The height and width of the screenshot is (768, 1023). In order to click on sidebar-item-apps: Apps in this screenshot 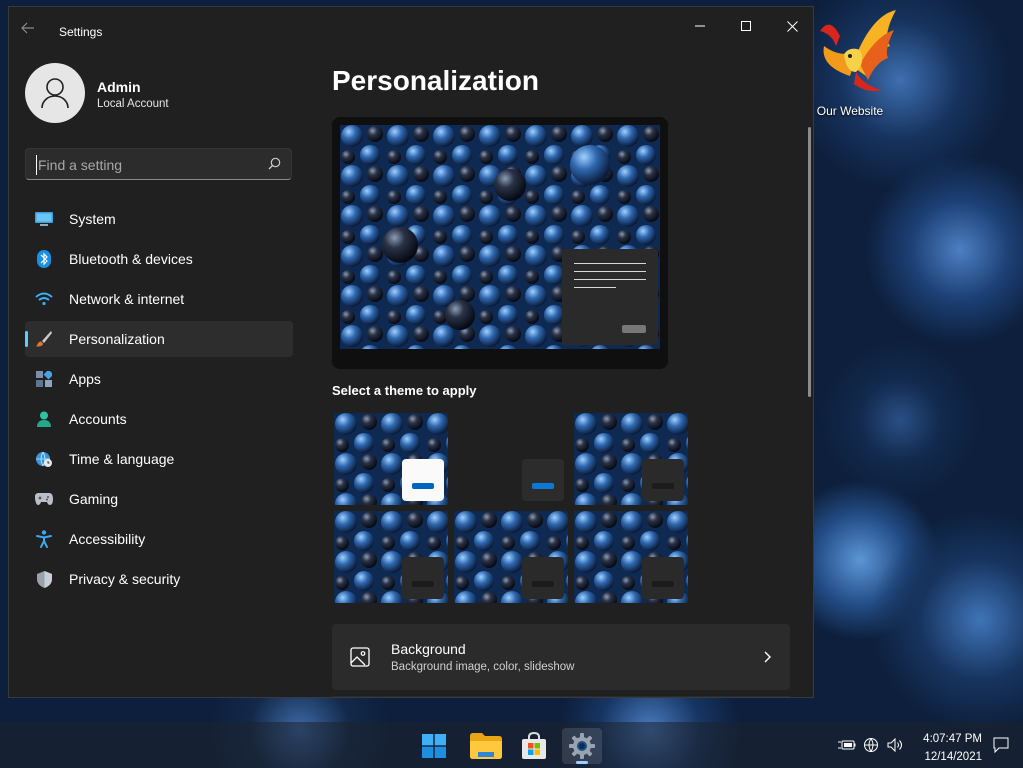, I will do `click(159, 379)`.